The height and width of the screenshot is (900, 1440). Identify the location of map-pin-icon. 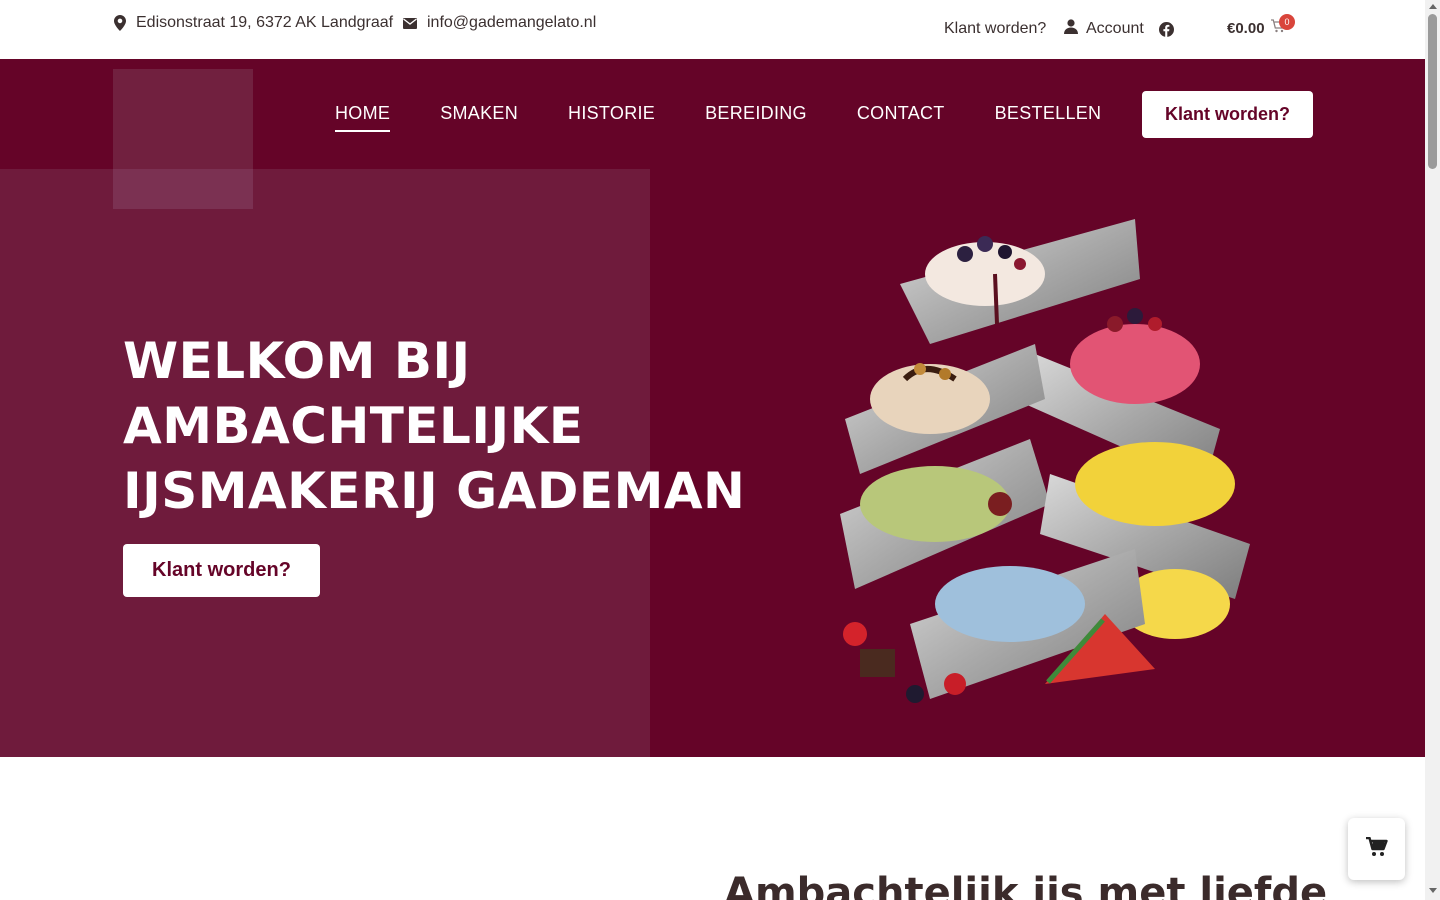
(120, 23).